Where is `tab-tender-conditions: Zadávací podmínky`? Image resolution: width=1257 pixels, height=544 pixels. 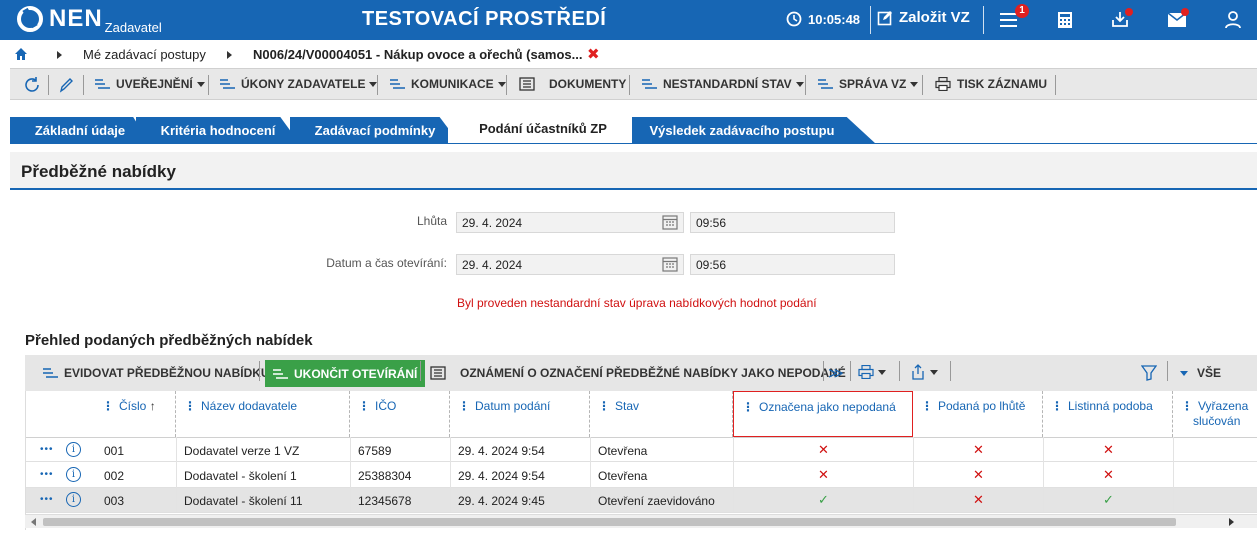 tab-tender-conditions: Zadávací podmínky is located at coordinates (375, 130).